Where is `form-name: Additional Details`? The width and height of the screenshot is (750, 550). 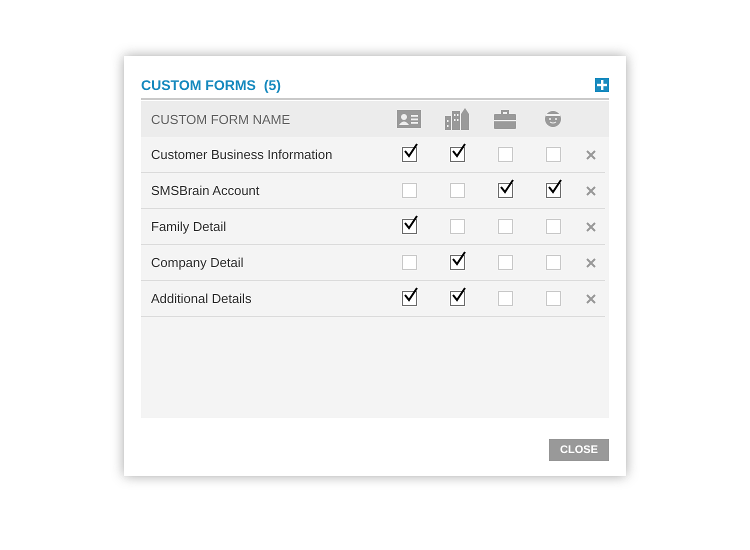 form-name: Additional Details is located at coordinates (201, 298).